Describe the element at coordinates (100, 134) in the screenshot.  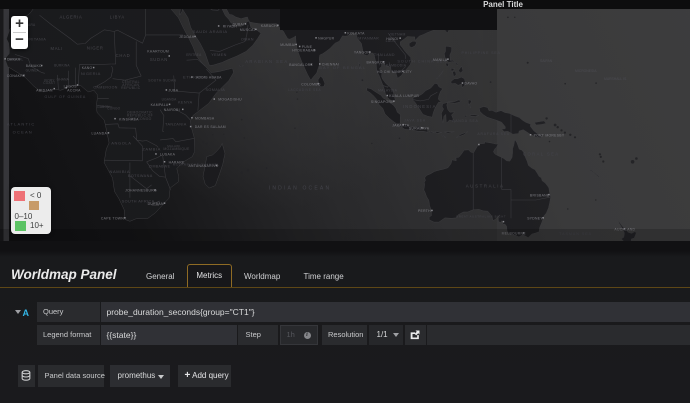
I see `svg-text: LUANDA` at that location.